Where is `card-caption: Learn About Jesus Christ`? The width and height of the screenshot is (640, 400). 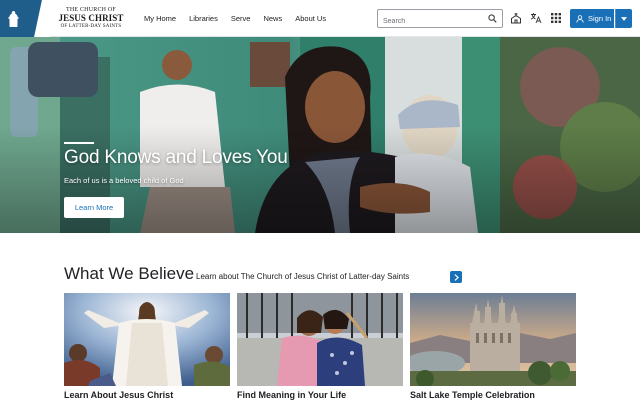
card-caption: Learn About Jesus Christ is located at coordinates (119, 395).